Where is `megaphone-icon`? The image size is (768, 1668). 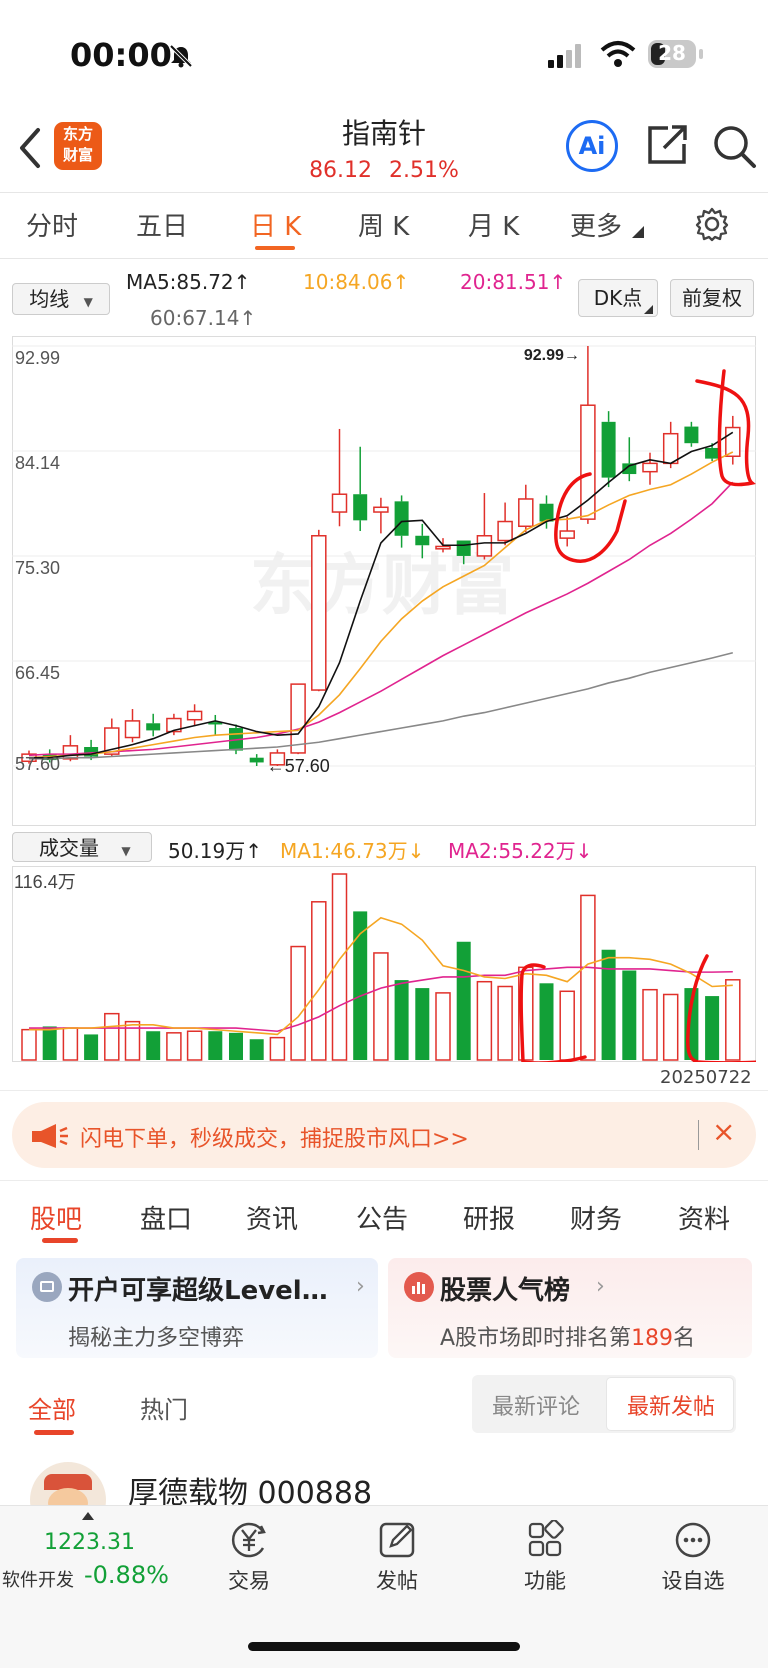 megaphone-icon is located at coordinates (50, 1136).